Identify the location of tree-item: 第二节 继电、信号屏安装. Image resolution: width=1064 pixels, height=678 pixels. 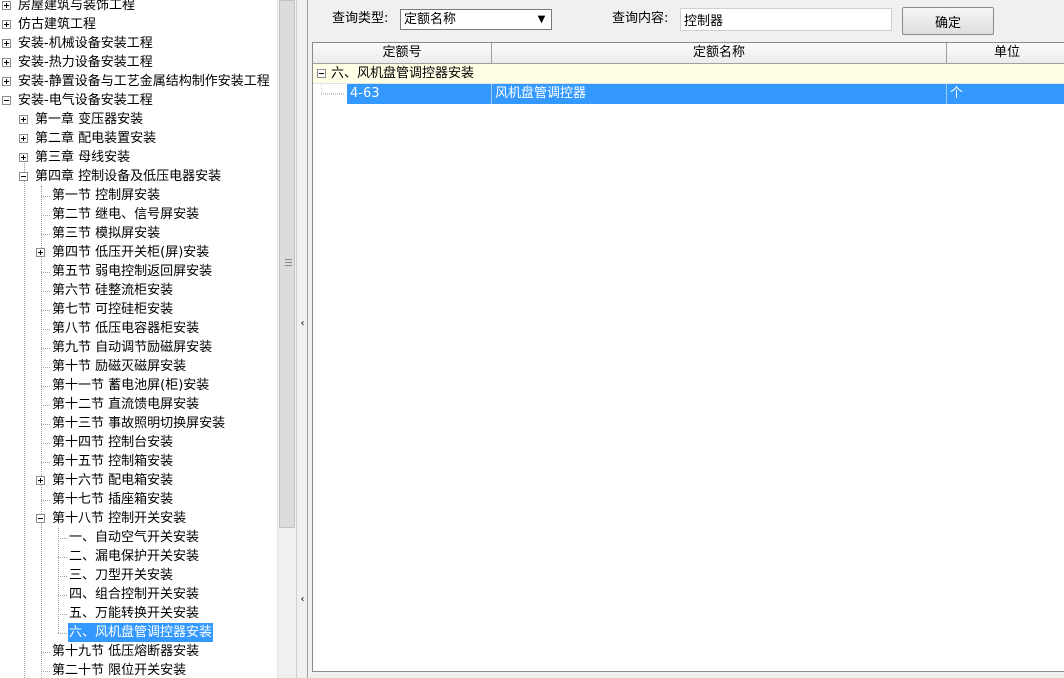
(138, 214).